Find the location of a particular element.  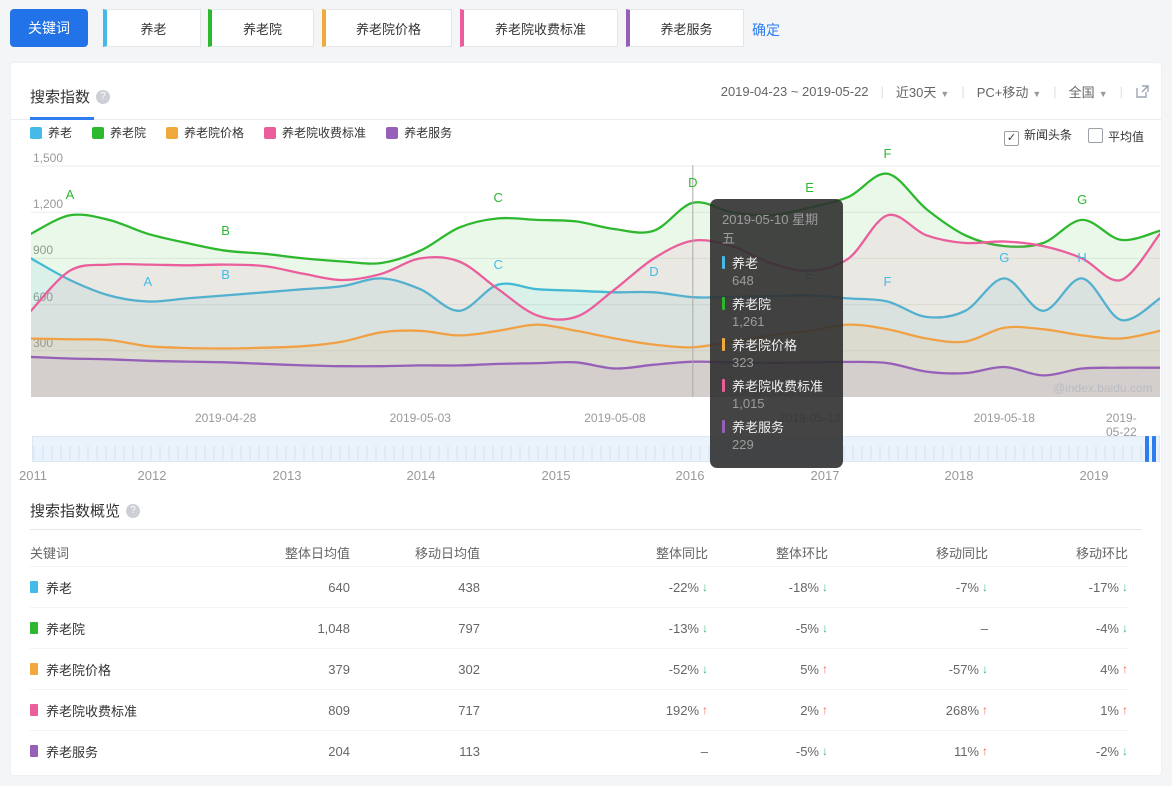

percent-cell: – is located at coordinates (594, 751).